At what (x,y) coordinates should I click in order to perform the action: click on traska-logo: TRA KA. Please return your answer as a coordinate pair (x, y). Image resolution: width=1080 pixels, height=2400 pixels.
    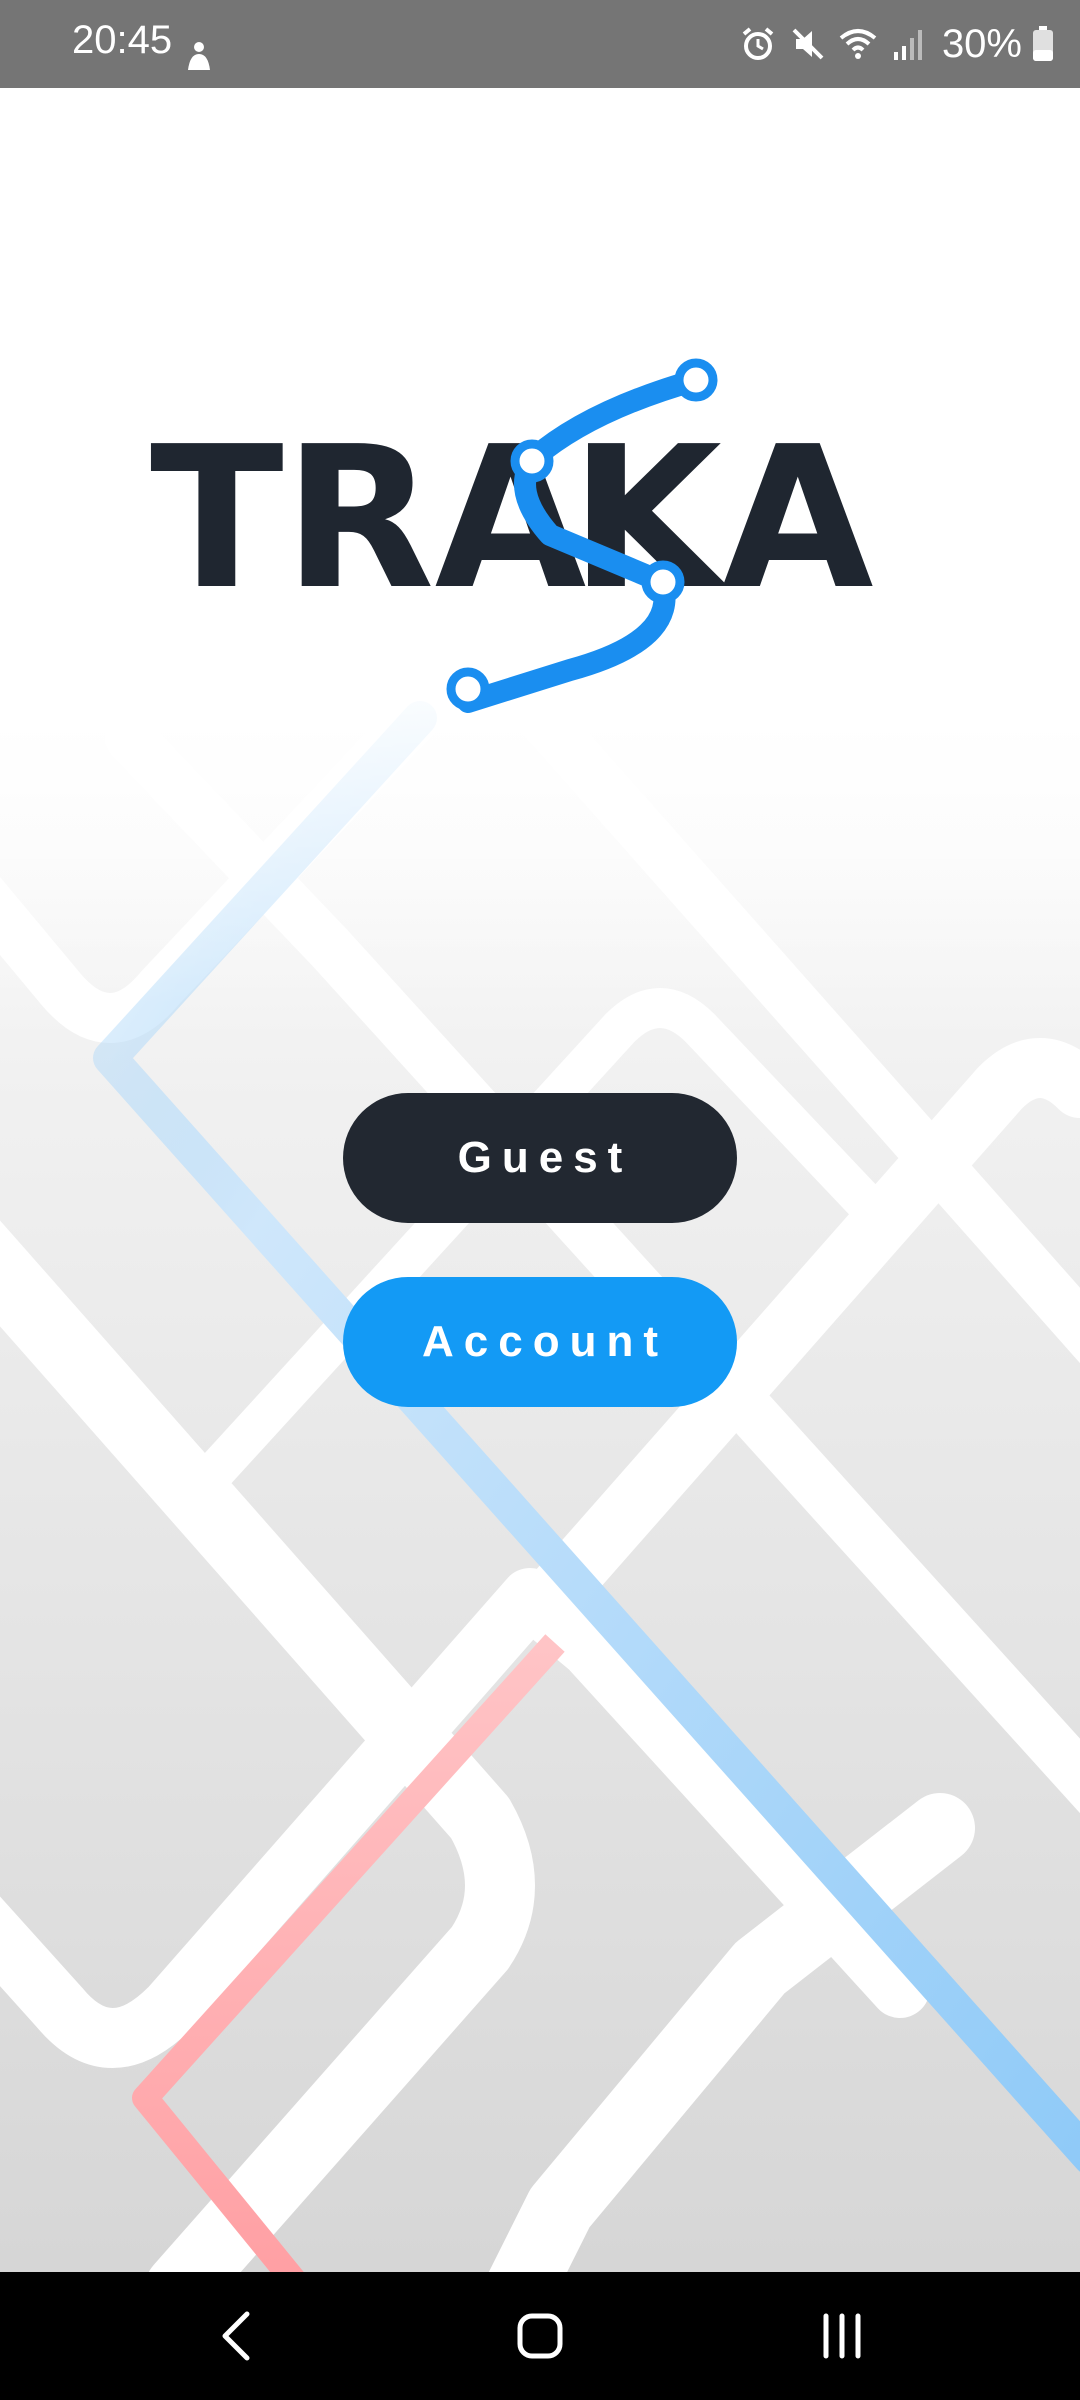
    Looking at the image, I should click on (512, 535).